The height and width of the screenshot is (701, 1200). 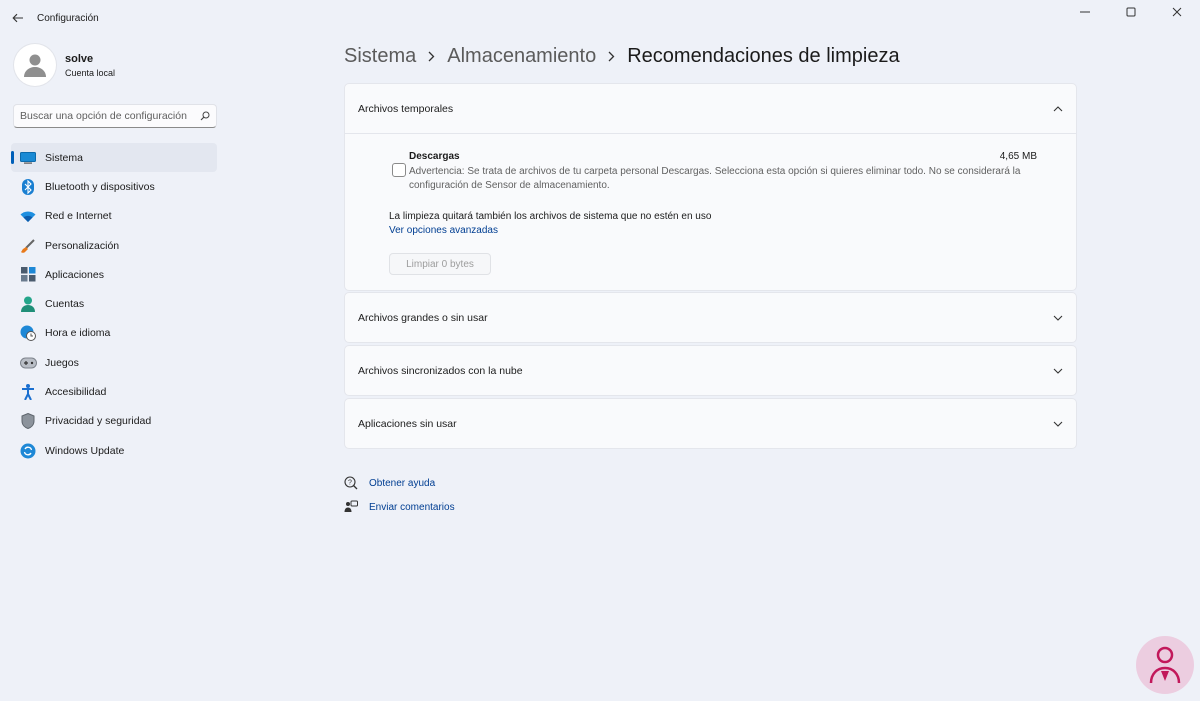 What do you see at coordinates (380, 56) in the screenshot?
I see `breadcrumb-sistema: Sistema` at bounding box center [380, 56].